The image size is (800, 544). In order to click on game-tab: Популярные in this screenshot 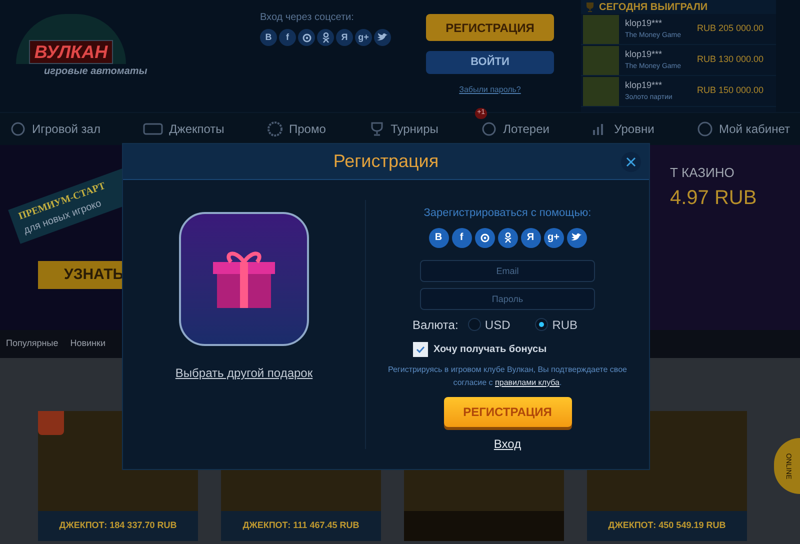, I will do `click(32, 344)`.